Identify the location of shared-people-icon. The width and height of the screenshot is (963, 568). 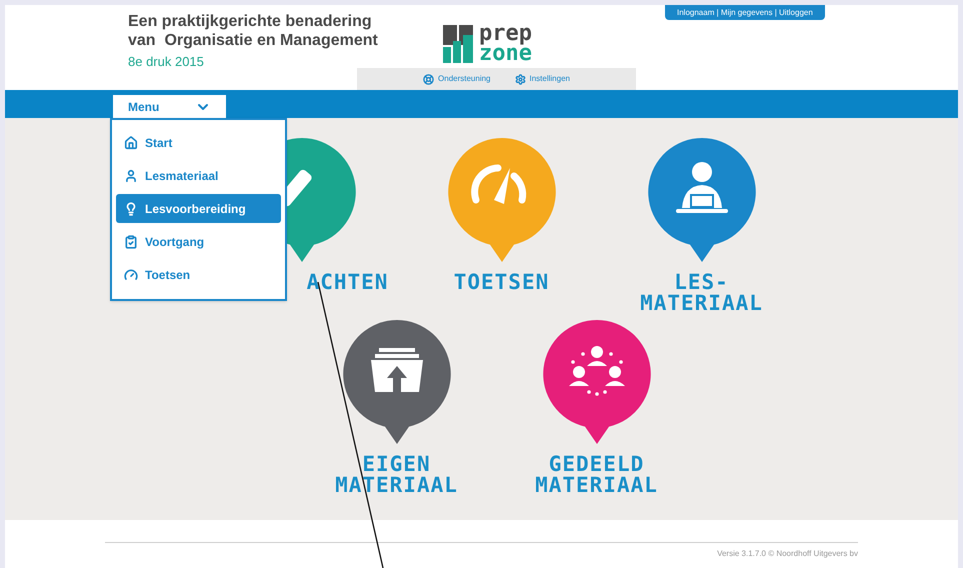
(596, 371).